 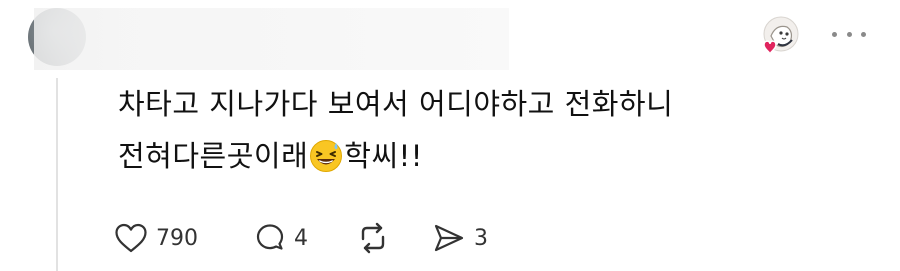 What do you see at coordinates (213, 156) in the screenshot?
I see `comment-text-before-emoji: 전혀다른곳이래` at bounding box center [213, 156].